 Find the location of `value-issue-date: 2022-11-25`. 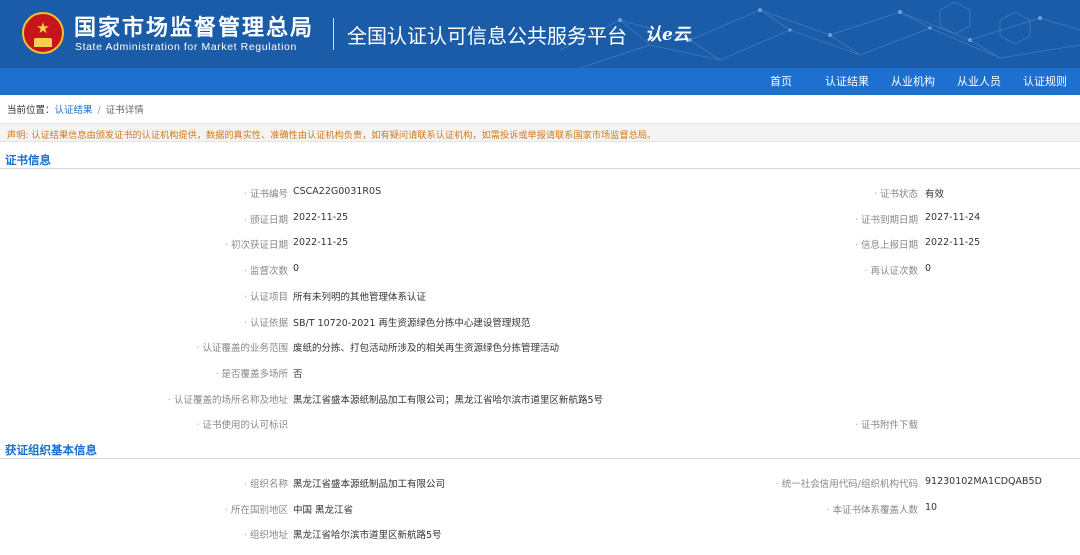

value-issue-date: 2022-11-25 is located at coordinates (321, 217).